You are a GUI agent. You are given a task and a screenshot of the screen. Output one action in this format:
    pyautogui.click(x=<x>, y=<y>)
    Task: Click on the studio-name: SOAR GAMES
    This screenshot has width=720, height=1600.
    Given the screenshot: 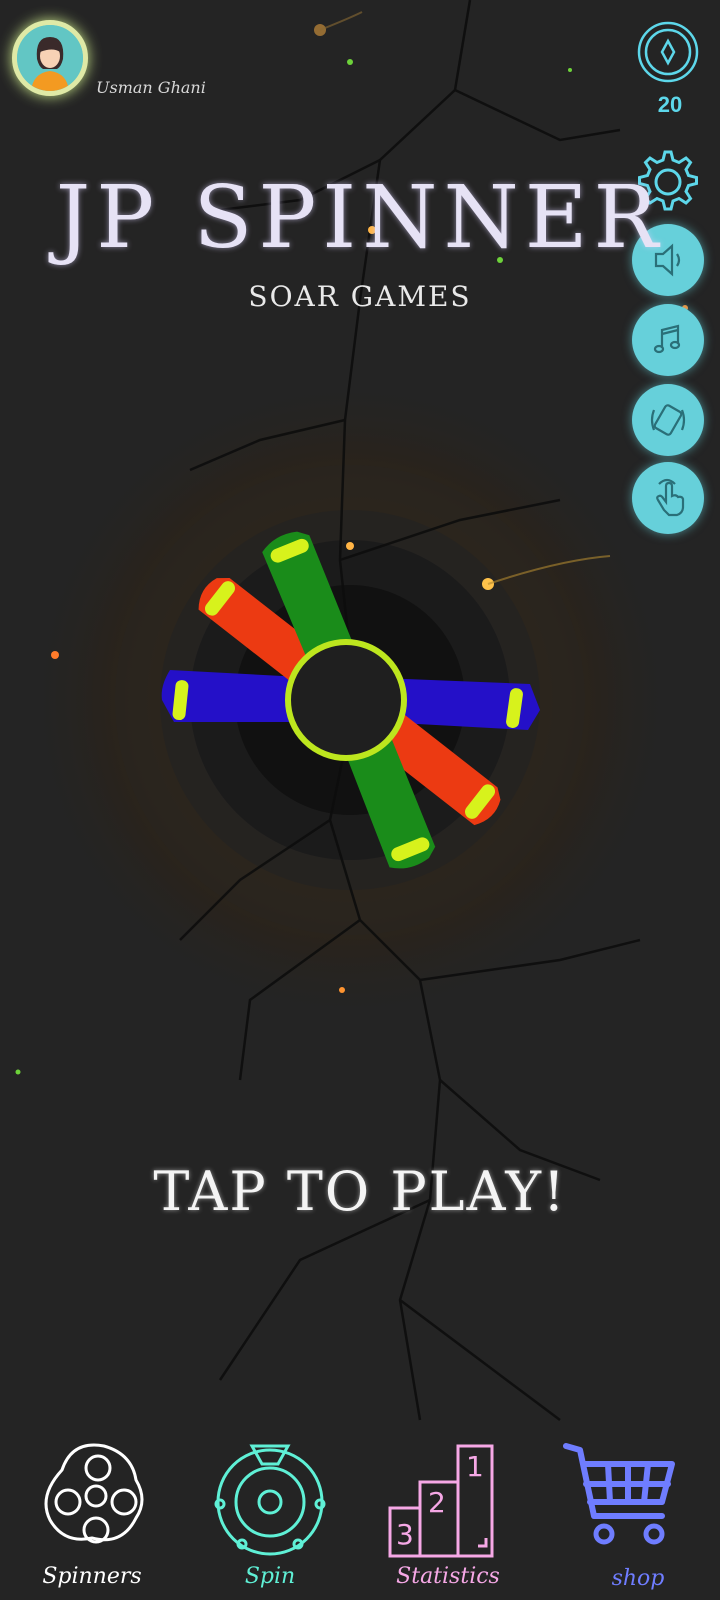 What is the action you would take?
    pyautogui.click(x=360, y=296)
    